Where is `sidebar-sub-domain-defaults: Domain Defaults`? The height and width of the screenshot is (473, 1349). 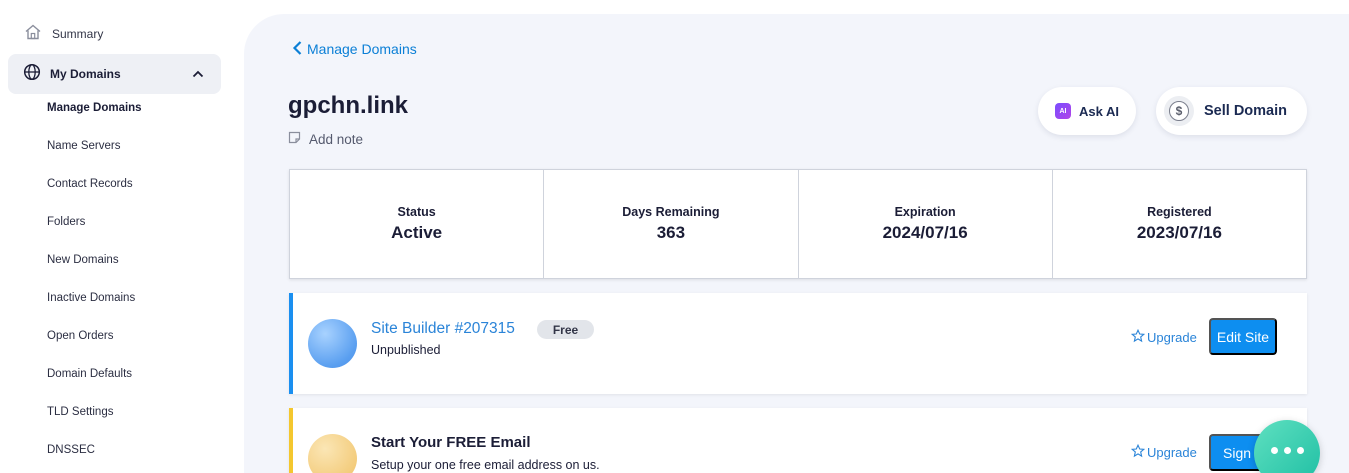
sidebar-sub-domain-defaults: Domain Defaults is located at coordinates (89, 374).